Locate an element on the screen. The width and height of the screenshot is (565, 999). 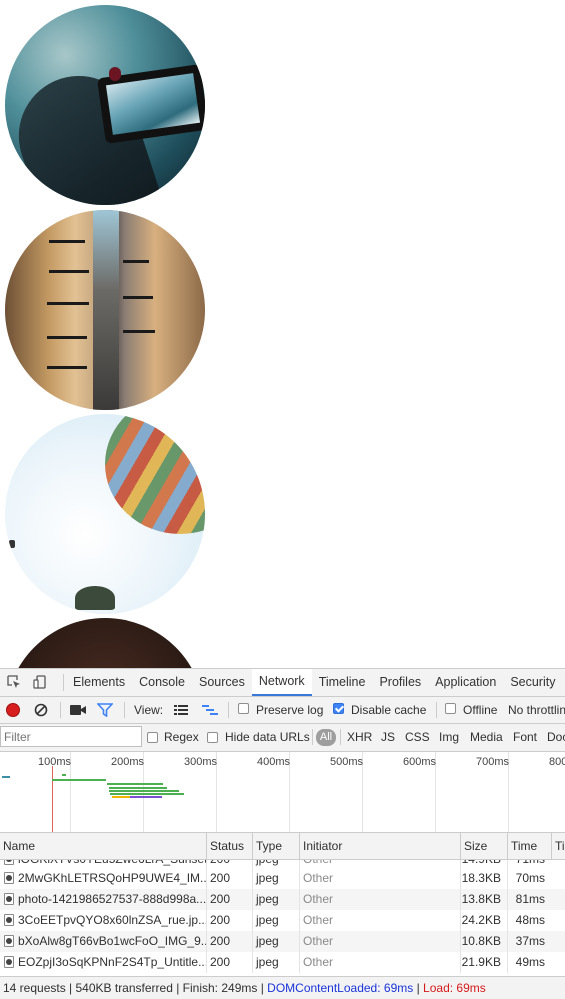
tab-profiles: Profiles is located at coordinates (400, 682).